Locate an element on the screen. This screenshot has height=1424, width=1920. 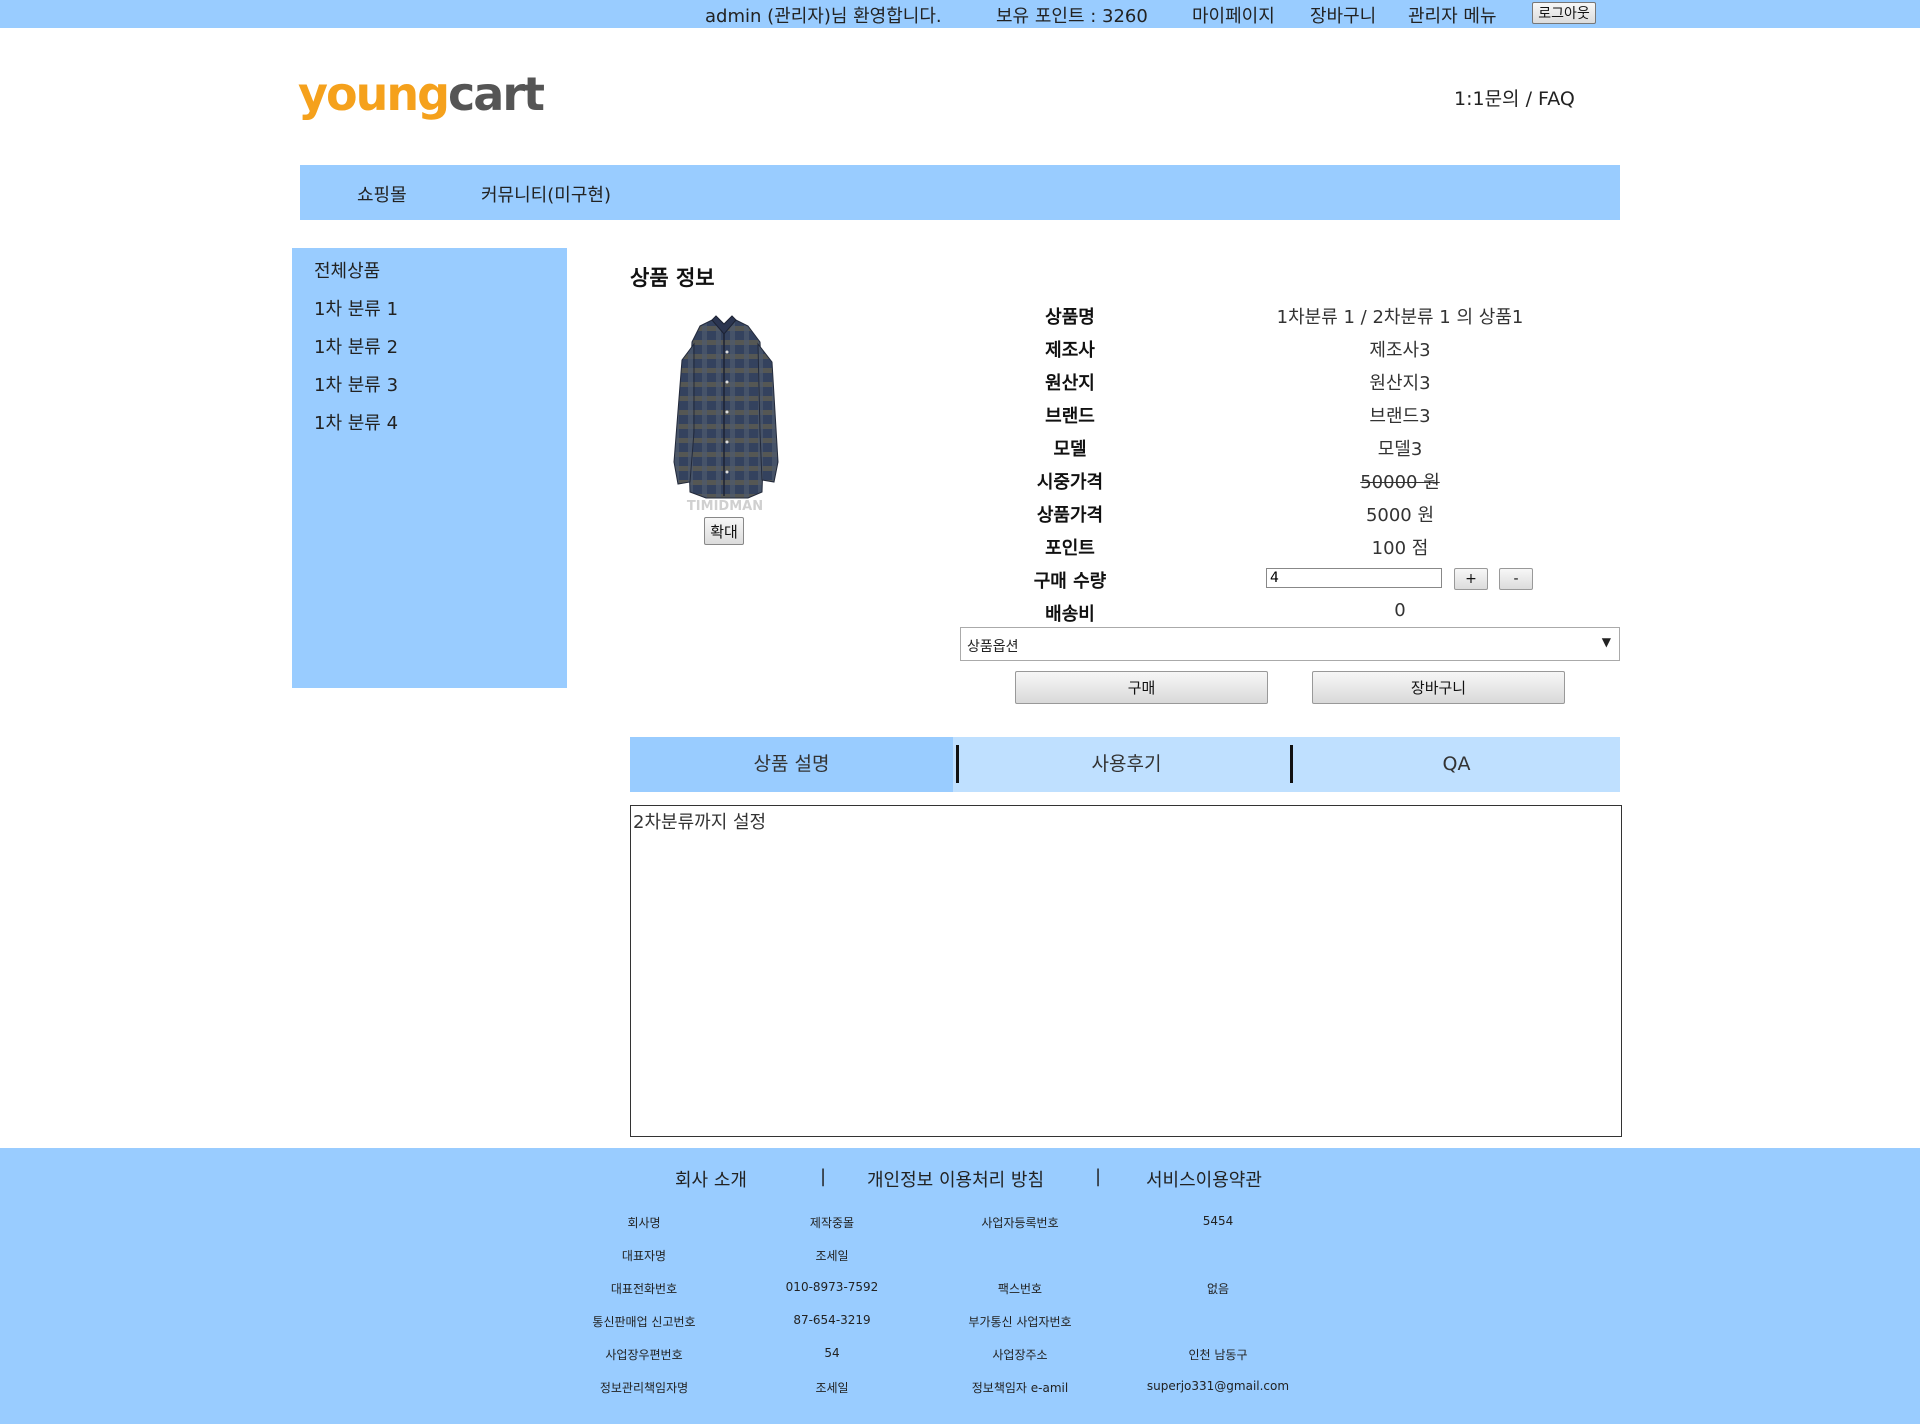
zoom-button: 확대 is located at coordinates (724, 531).